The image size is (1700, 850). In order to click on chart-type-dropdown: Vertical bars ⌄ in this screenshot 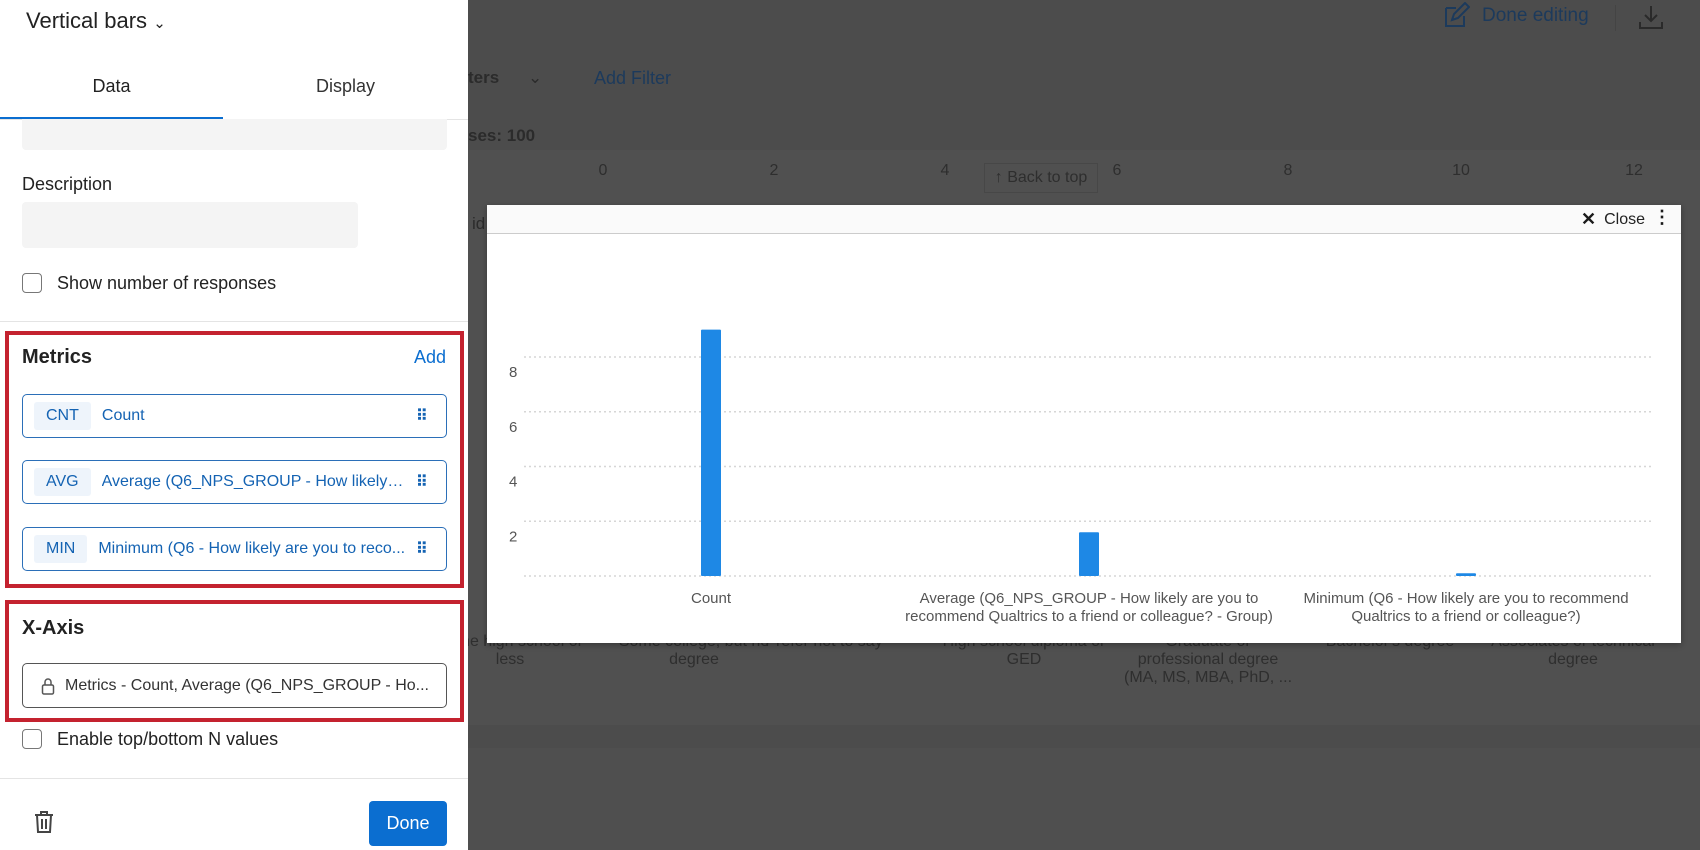, I will do `click(96, 21)`.